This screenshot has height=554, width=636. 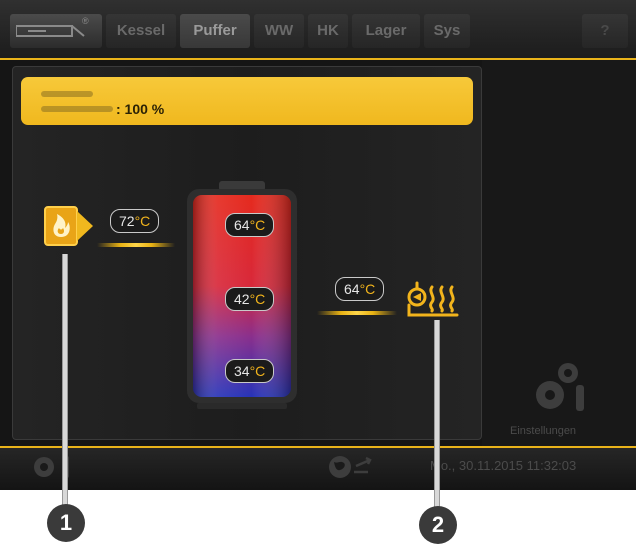 What do you see at coordinates (141, 31) in the screenshot?
I see `tab-kessel: Kessel` at bounding box center [141, 31].